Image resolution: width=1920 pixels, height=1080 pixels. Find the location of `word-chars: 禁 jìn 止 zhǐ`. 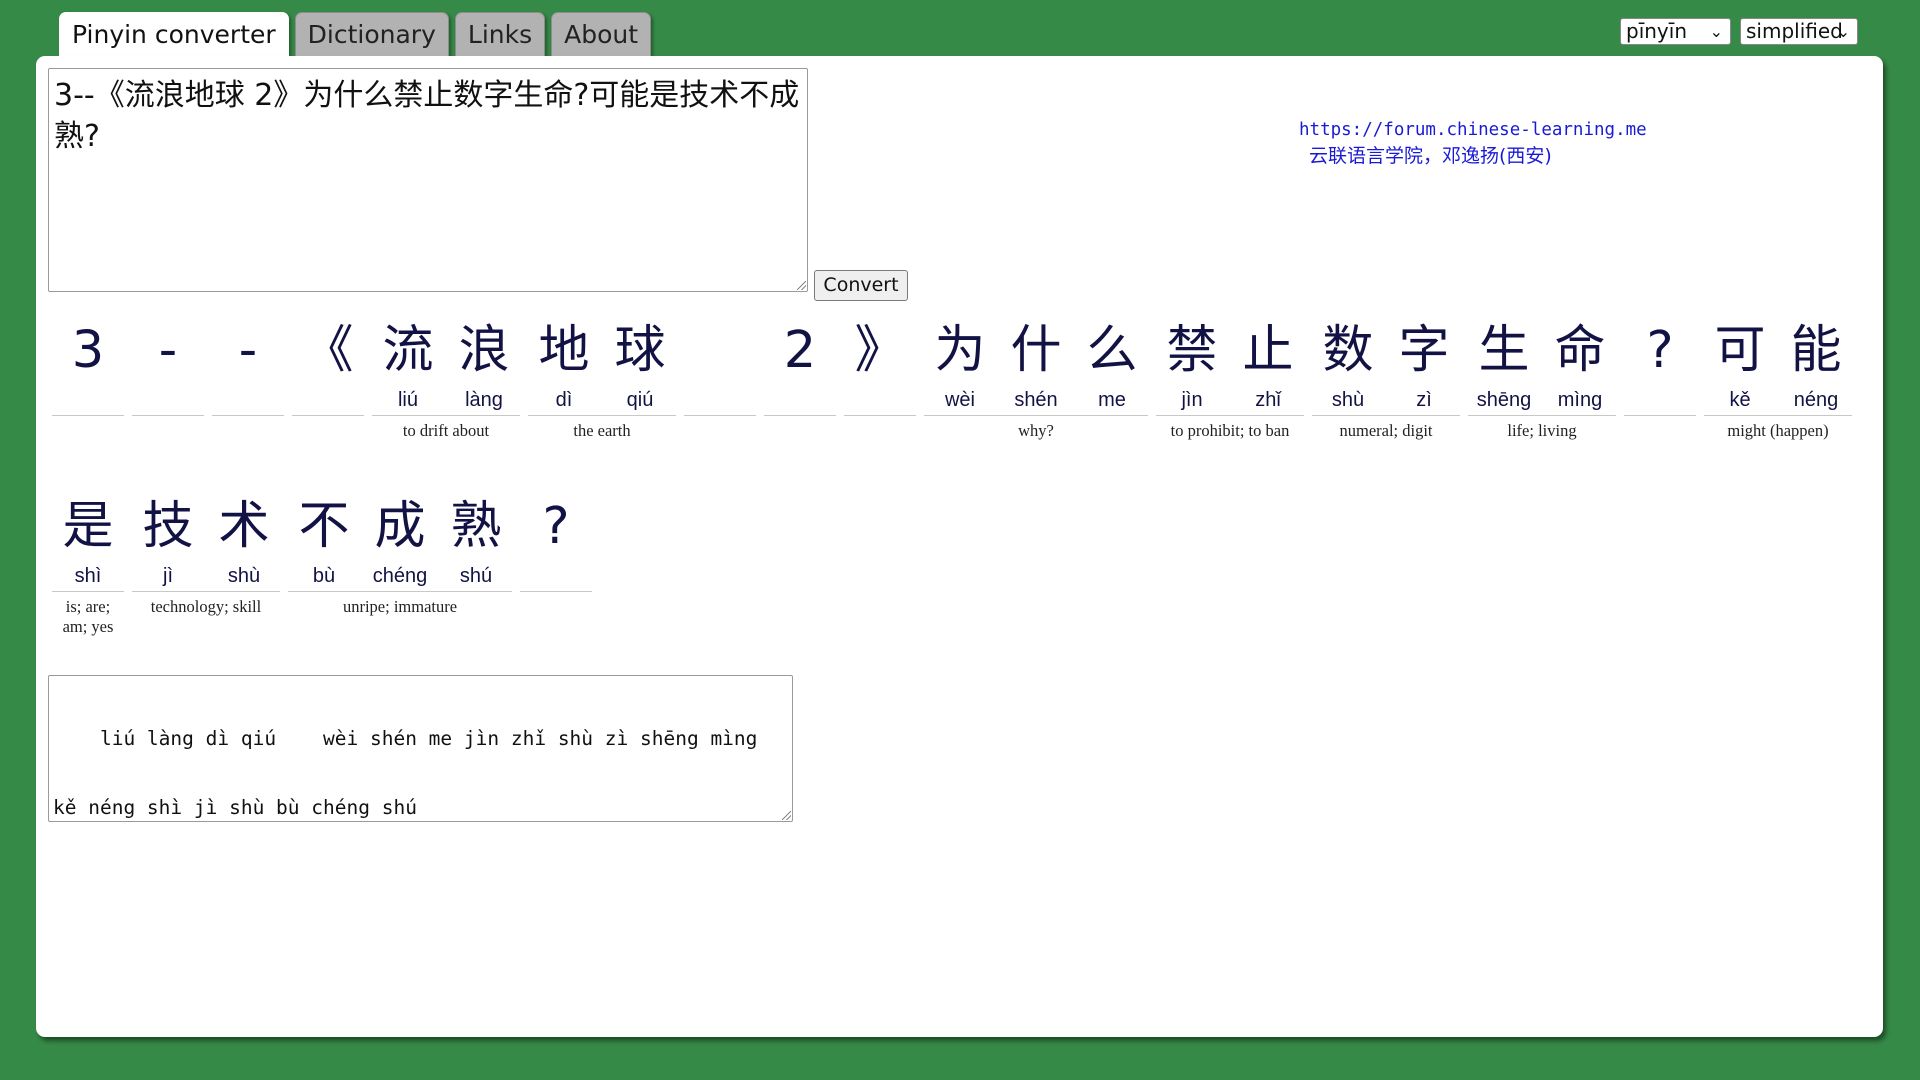

word-chars: 禁 jìn 止 zhǐ is located at coordinates (1230, 366).